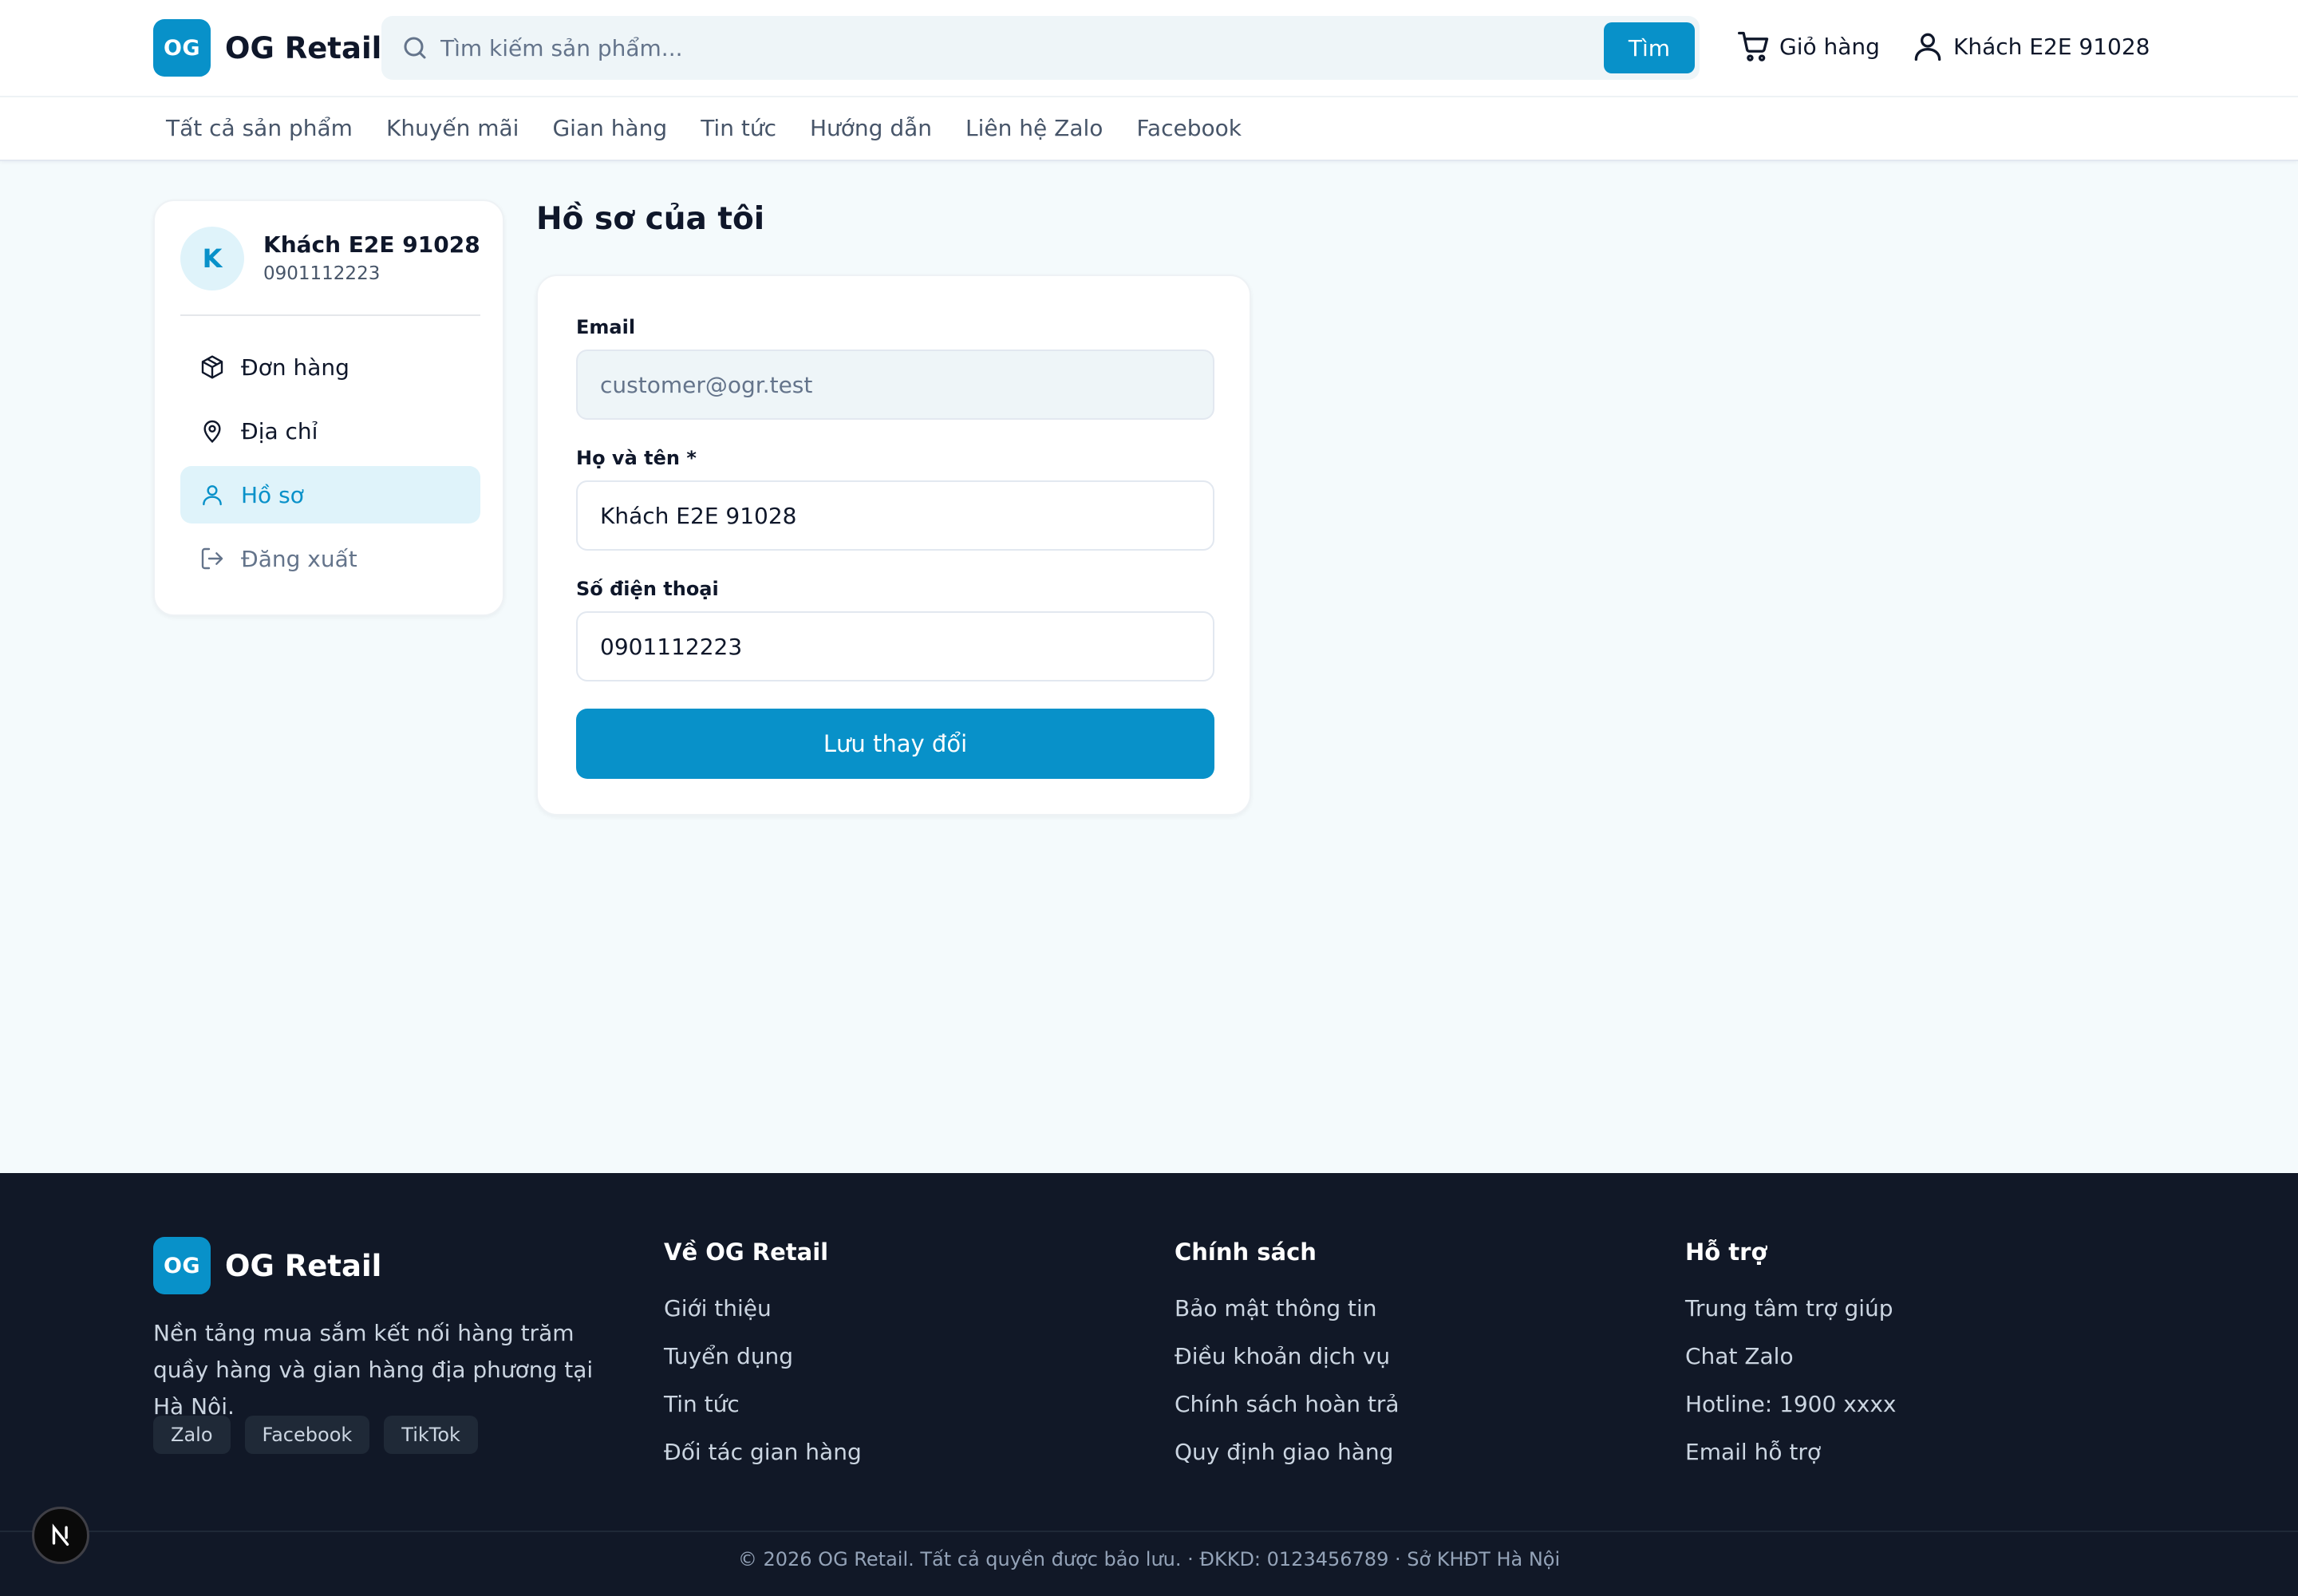 Image resolution: width=2298 pixels, height=1596 pixels. I want to click on save-changes-button: Lưu thay đổi, so click(895, 744).